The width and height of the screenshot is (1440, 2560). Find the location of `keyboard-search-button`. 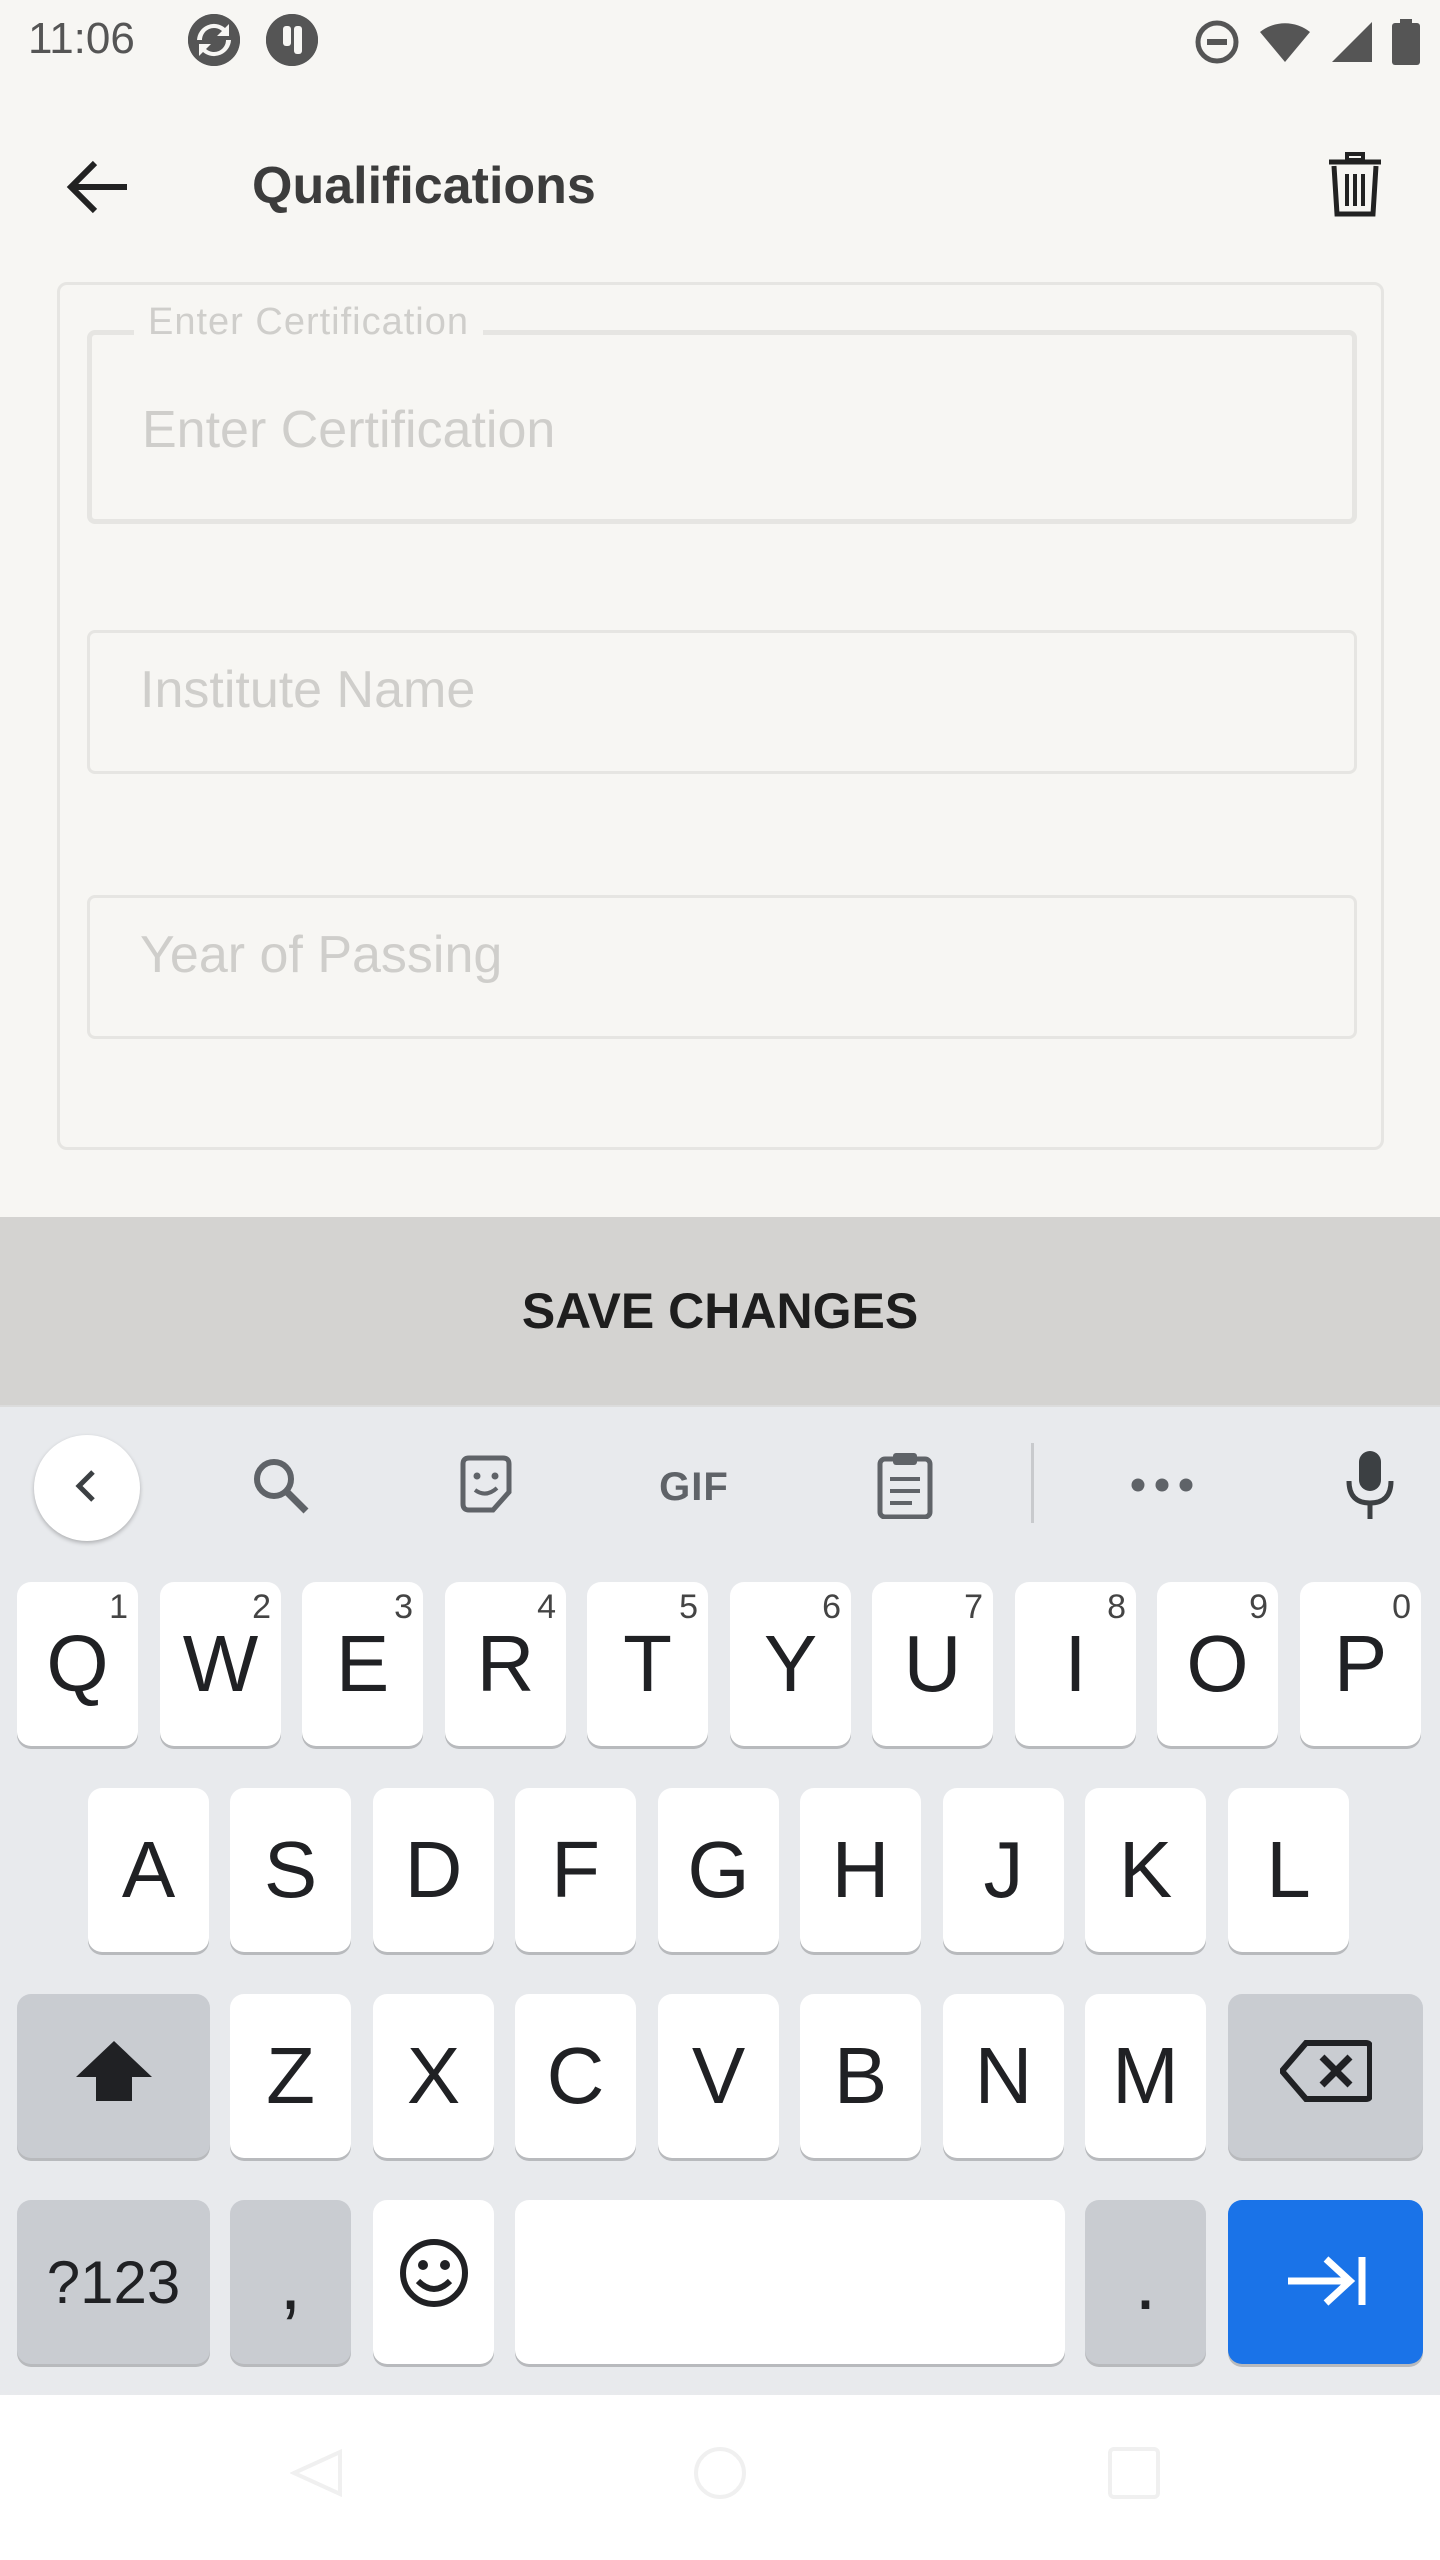

keyboard-search-button is located at coordinates (280, 1487).